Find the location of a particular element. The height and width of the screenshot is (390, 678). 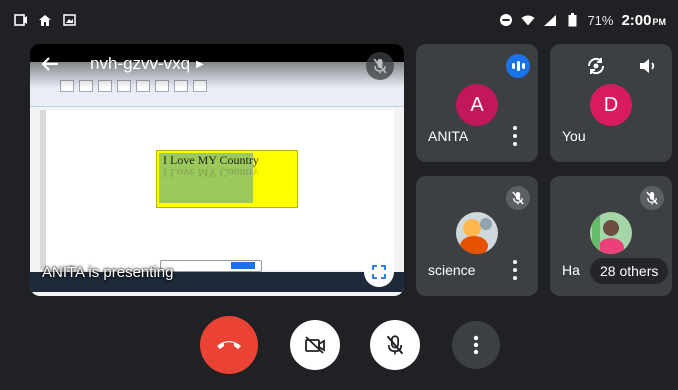

avatar: D is located at coordinates (611, 105).